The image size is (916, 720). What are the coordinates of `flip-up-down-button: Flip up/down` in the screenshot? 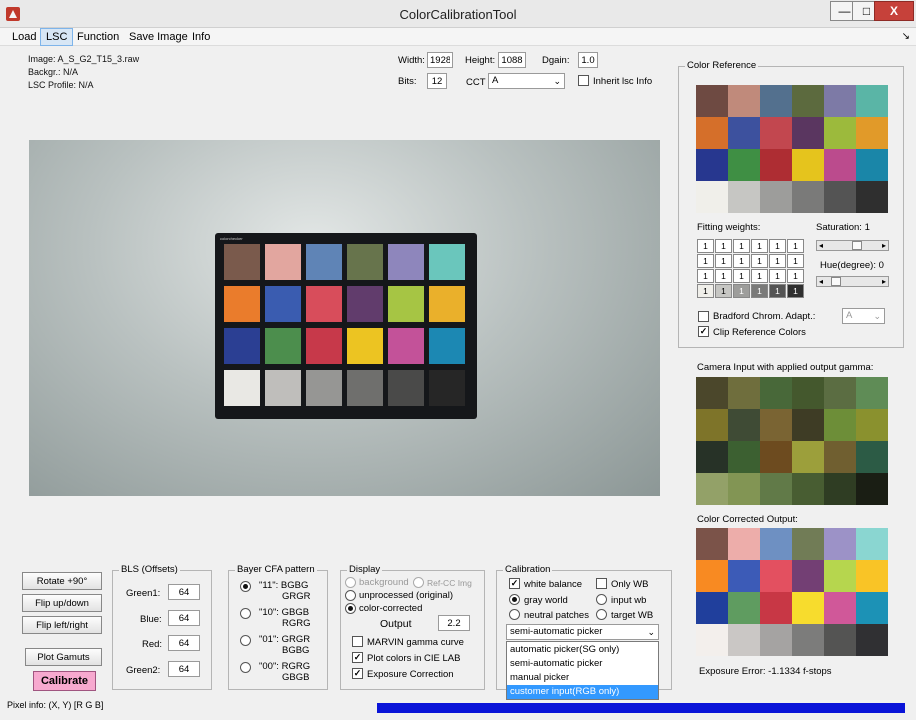 It's located at (62, 603).